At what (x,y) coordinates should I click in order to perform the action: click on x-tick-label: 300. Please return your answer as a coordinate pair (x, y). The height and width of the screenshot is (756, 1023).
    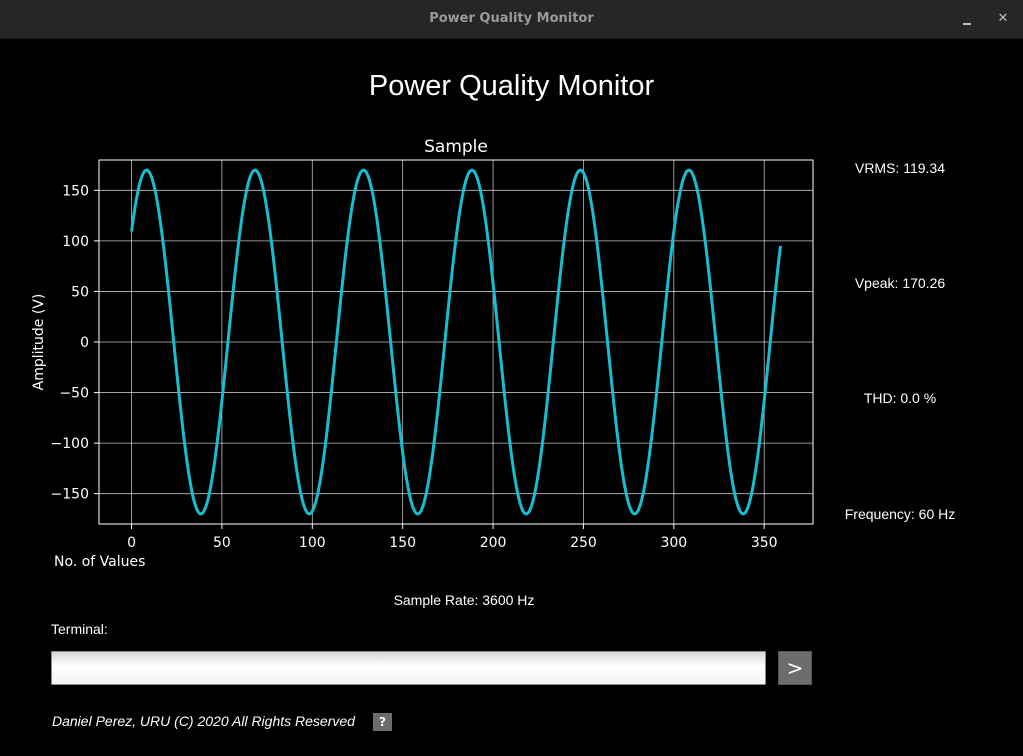
    Looking at the image, I should click on (673, 543).